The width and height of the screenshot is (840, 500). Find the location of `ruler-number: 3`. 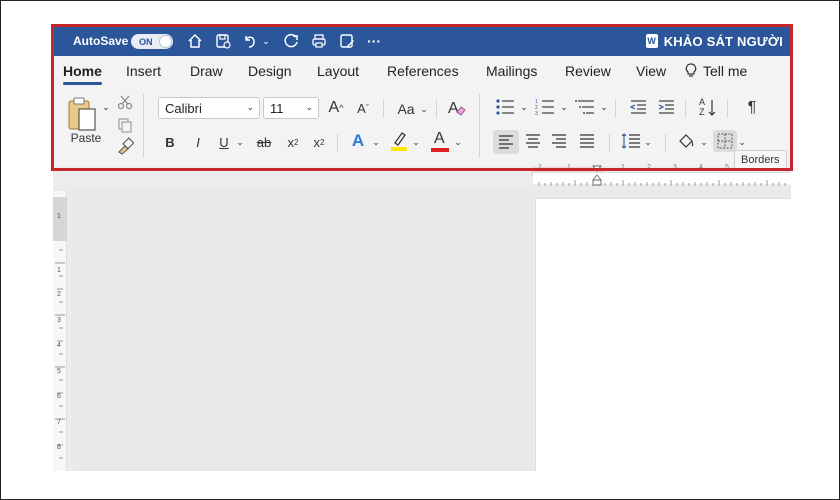

ruler-number: 3 is located at coordinates (59, 320).